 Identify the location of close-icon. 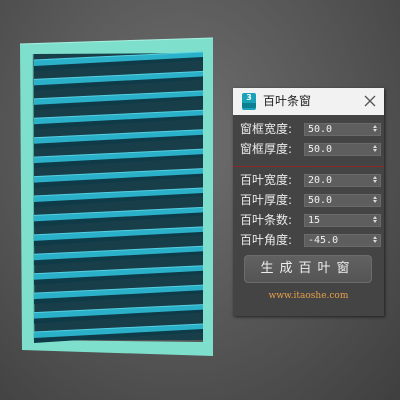
(370, 101).